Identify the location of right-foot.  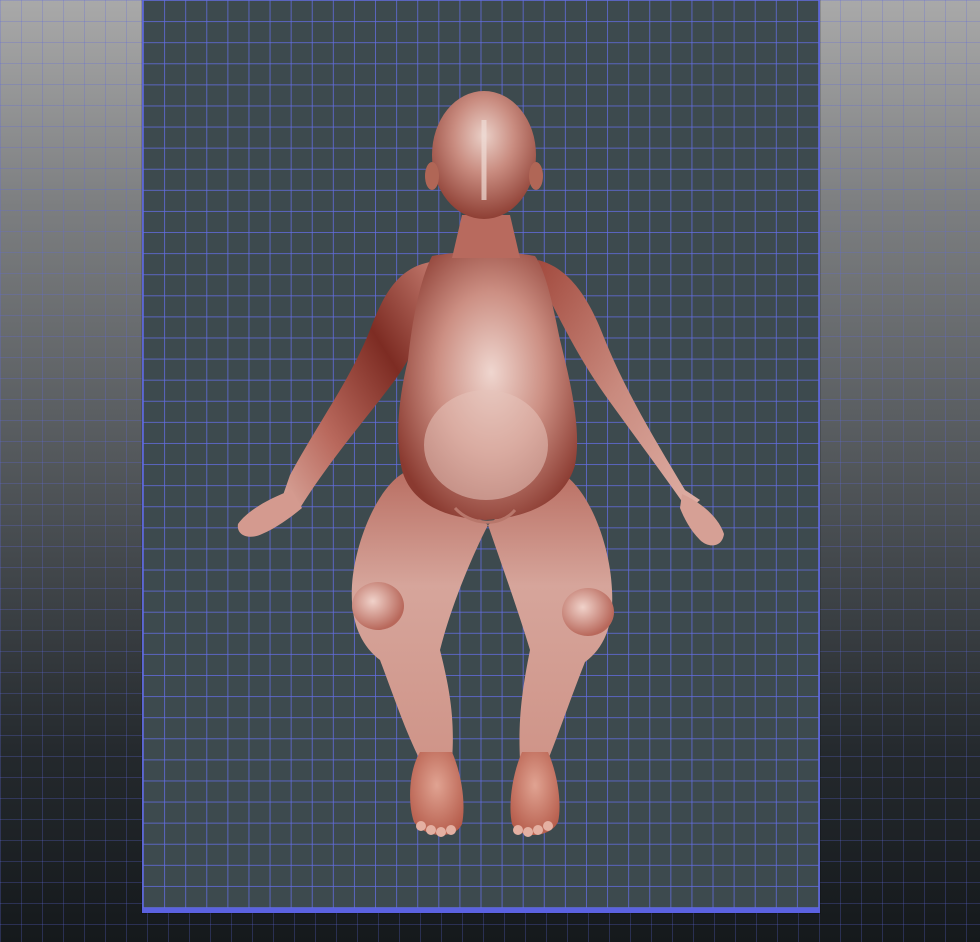
(535, 794).